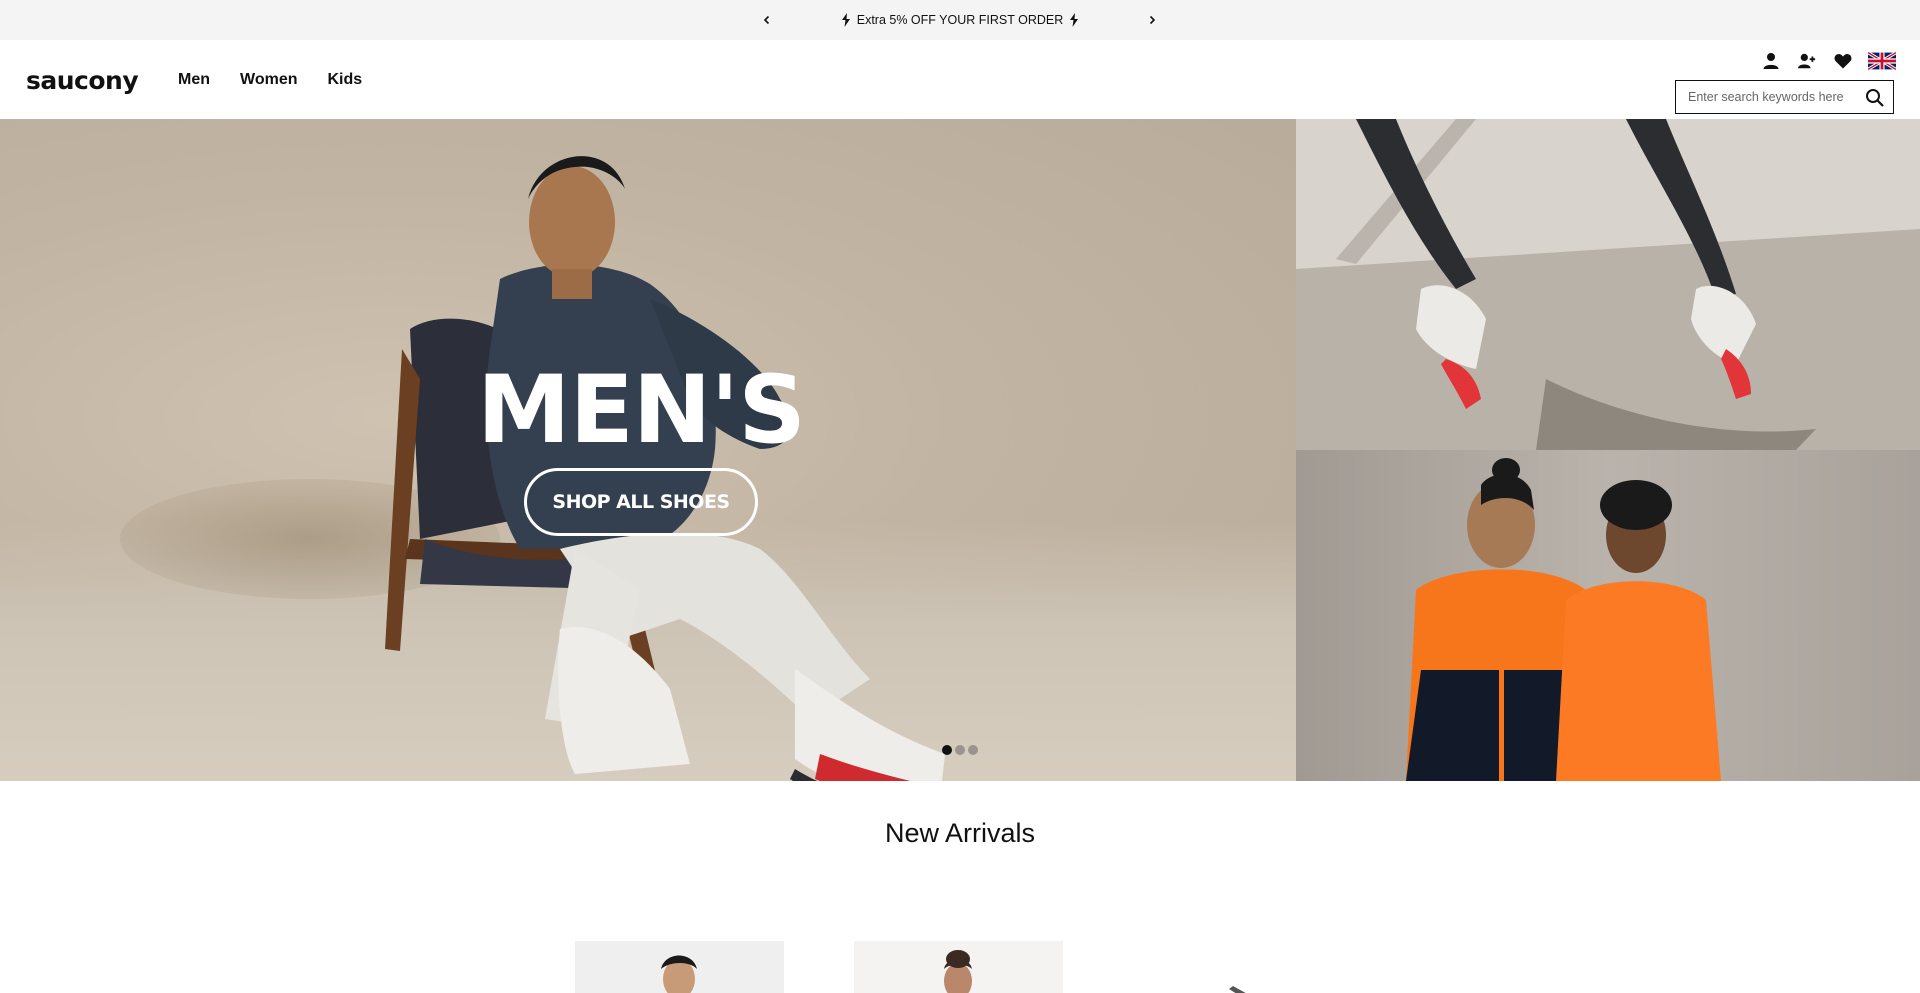 The width and height of the screenshot is (1920, 993). I want to click on wishlist-icon, so click(1843, 61).